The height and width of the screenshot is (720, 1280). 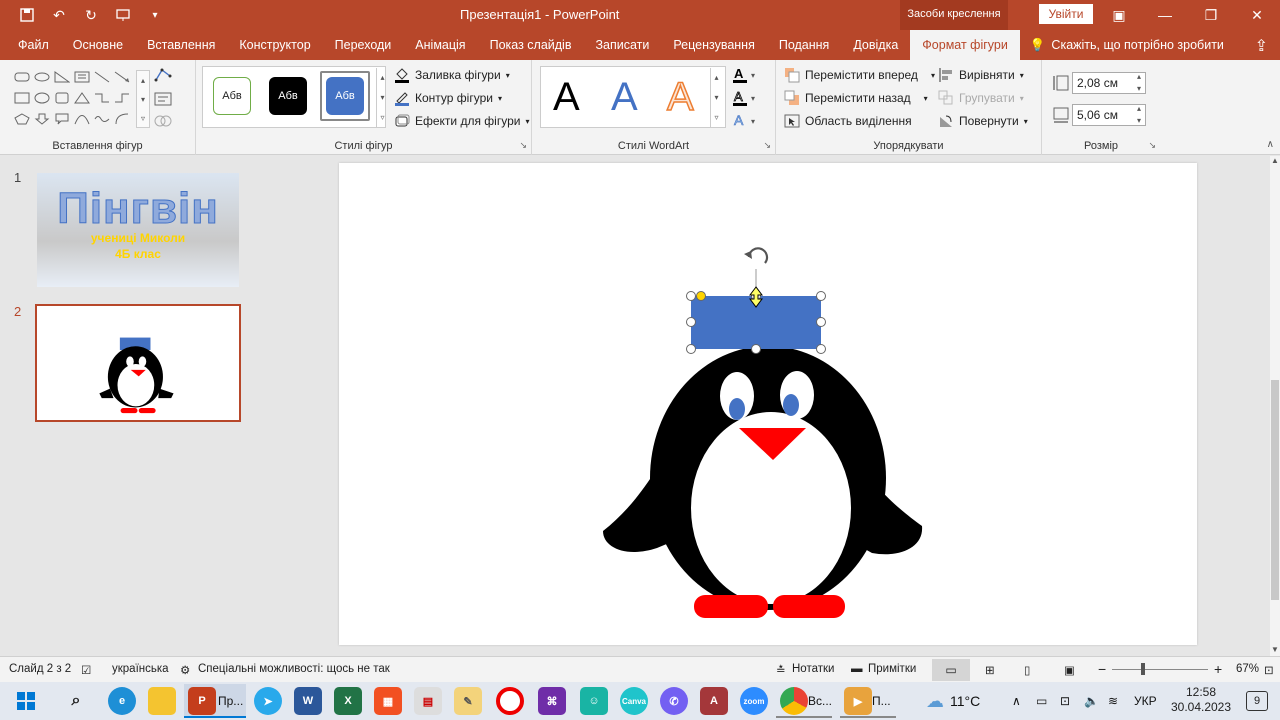 I want to click on zoom-slider-thumb, so click(x=1143, y=669).